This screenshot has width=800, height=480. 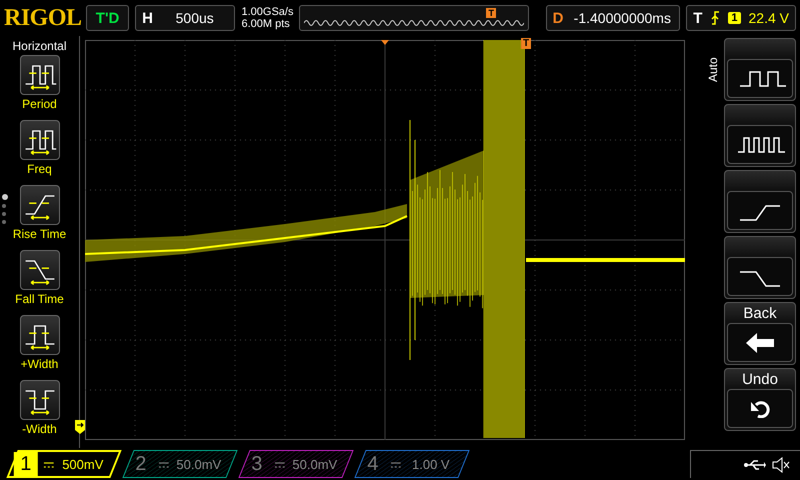 What do you see at coordinates (267, 12) in the screenshot?
I see `sample-rate: 1.00GSa/s` at bounding box center [267, 12].